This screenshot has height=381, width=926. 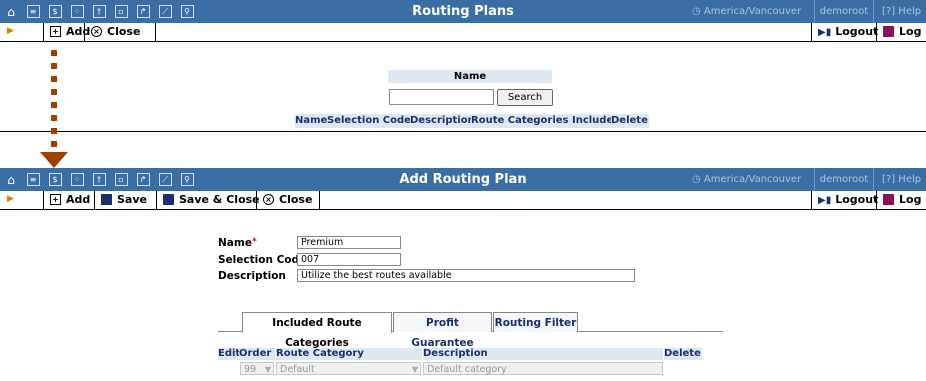 I want to click on save-button: Save, so click(x=120, y=200).